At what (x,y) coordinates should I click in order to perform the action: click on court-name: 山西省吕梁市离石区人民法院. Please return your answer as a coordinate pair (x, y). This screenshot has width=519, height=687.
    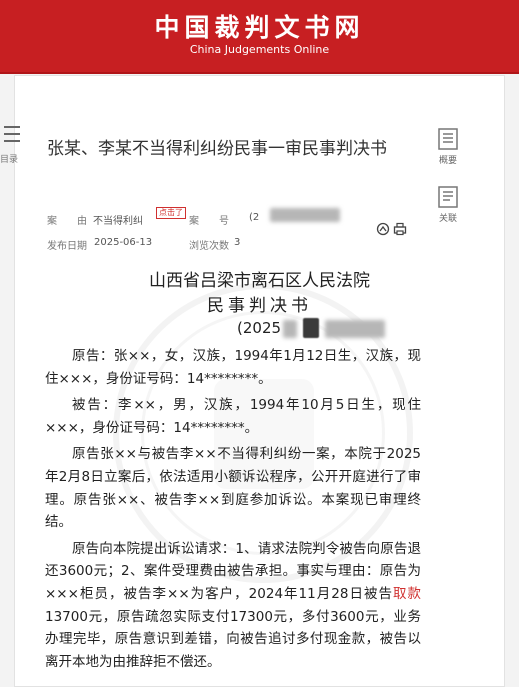
    Looking at the image, I should click on (259, 281).